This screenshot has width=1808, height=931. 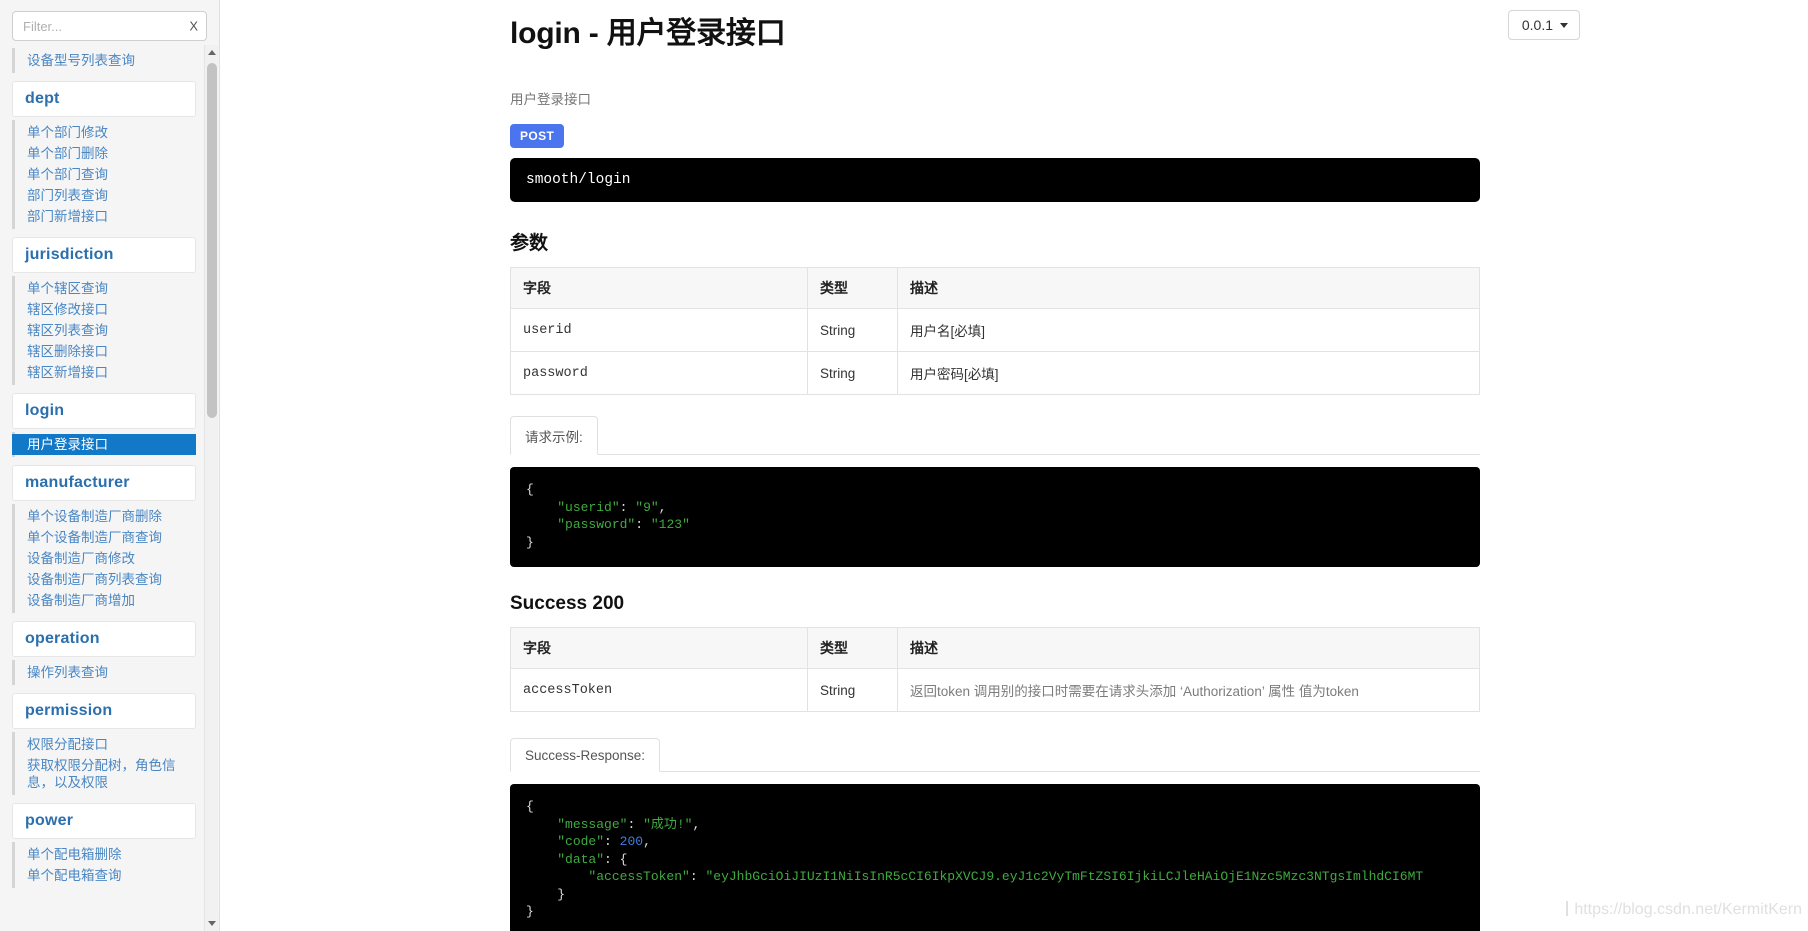 I want to click on watermark-text: https://blog.csdn.net/KermitKern, so click(x=1688, y=909).